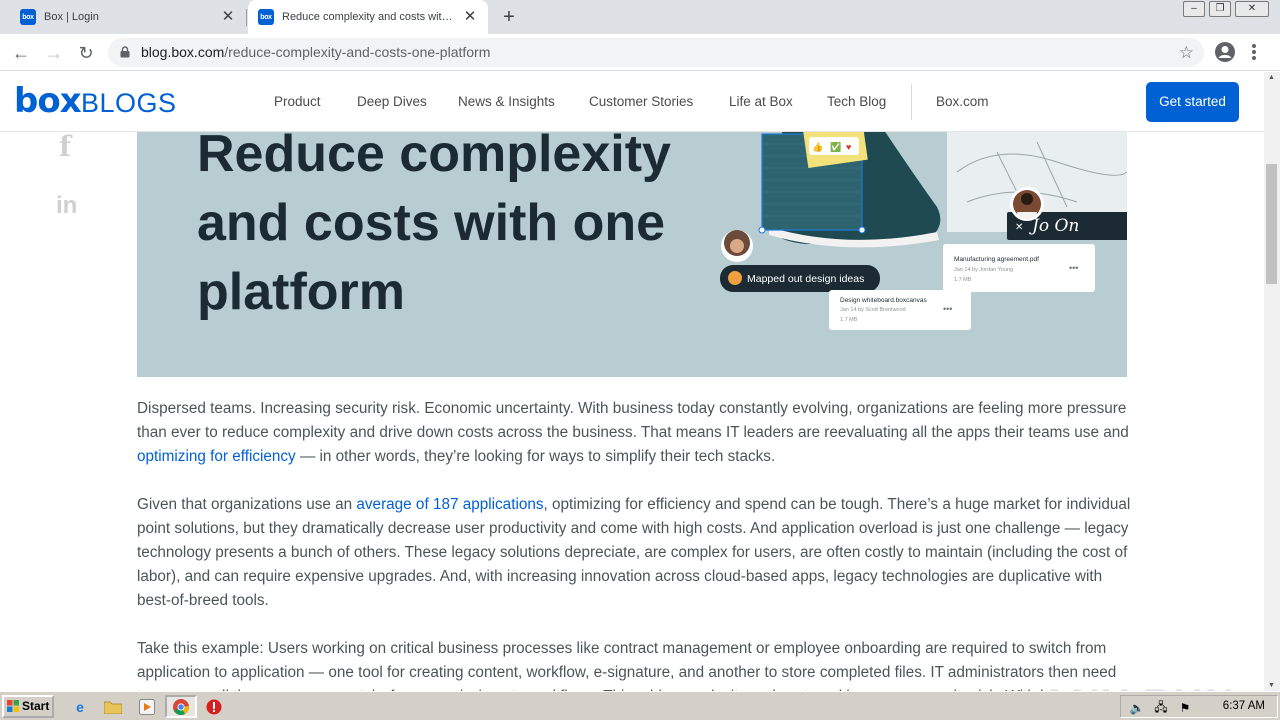 Image resolution: width=1280 pixels, height=720 pixels. Describe the element at coordinates (761, 101) in the screenshot. I see `nav-life-at-box: Life at Box` at that location.